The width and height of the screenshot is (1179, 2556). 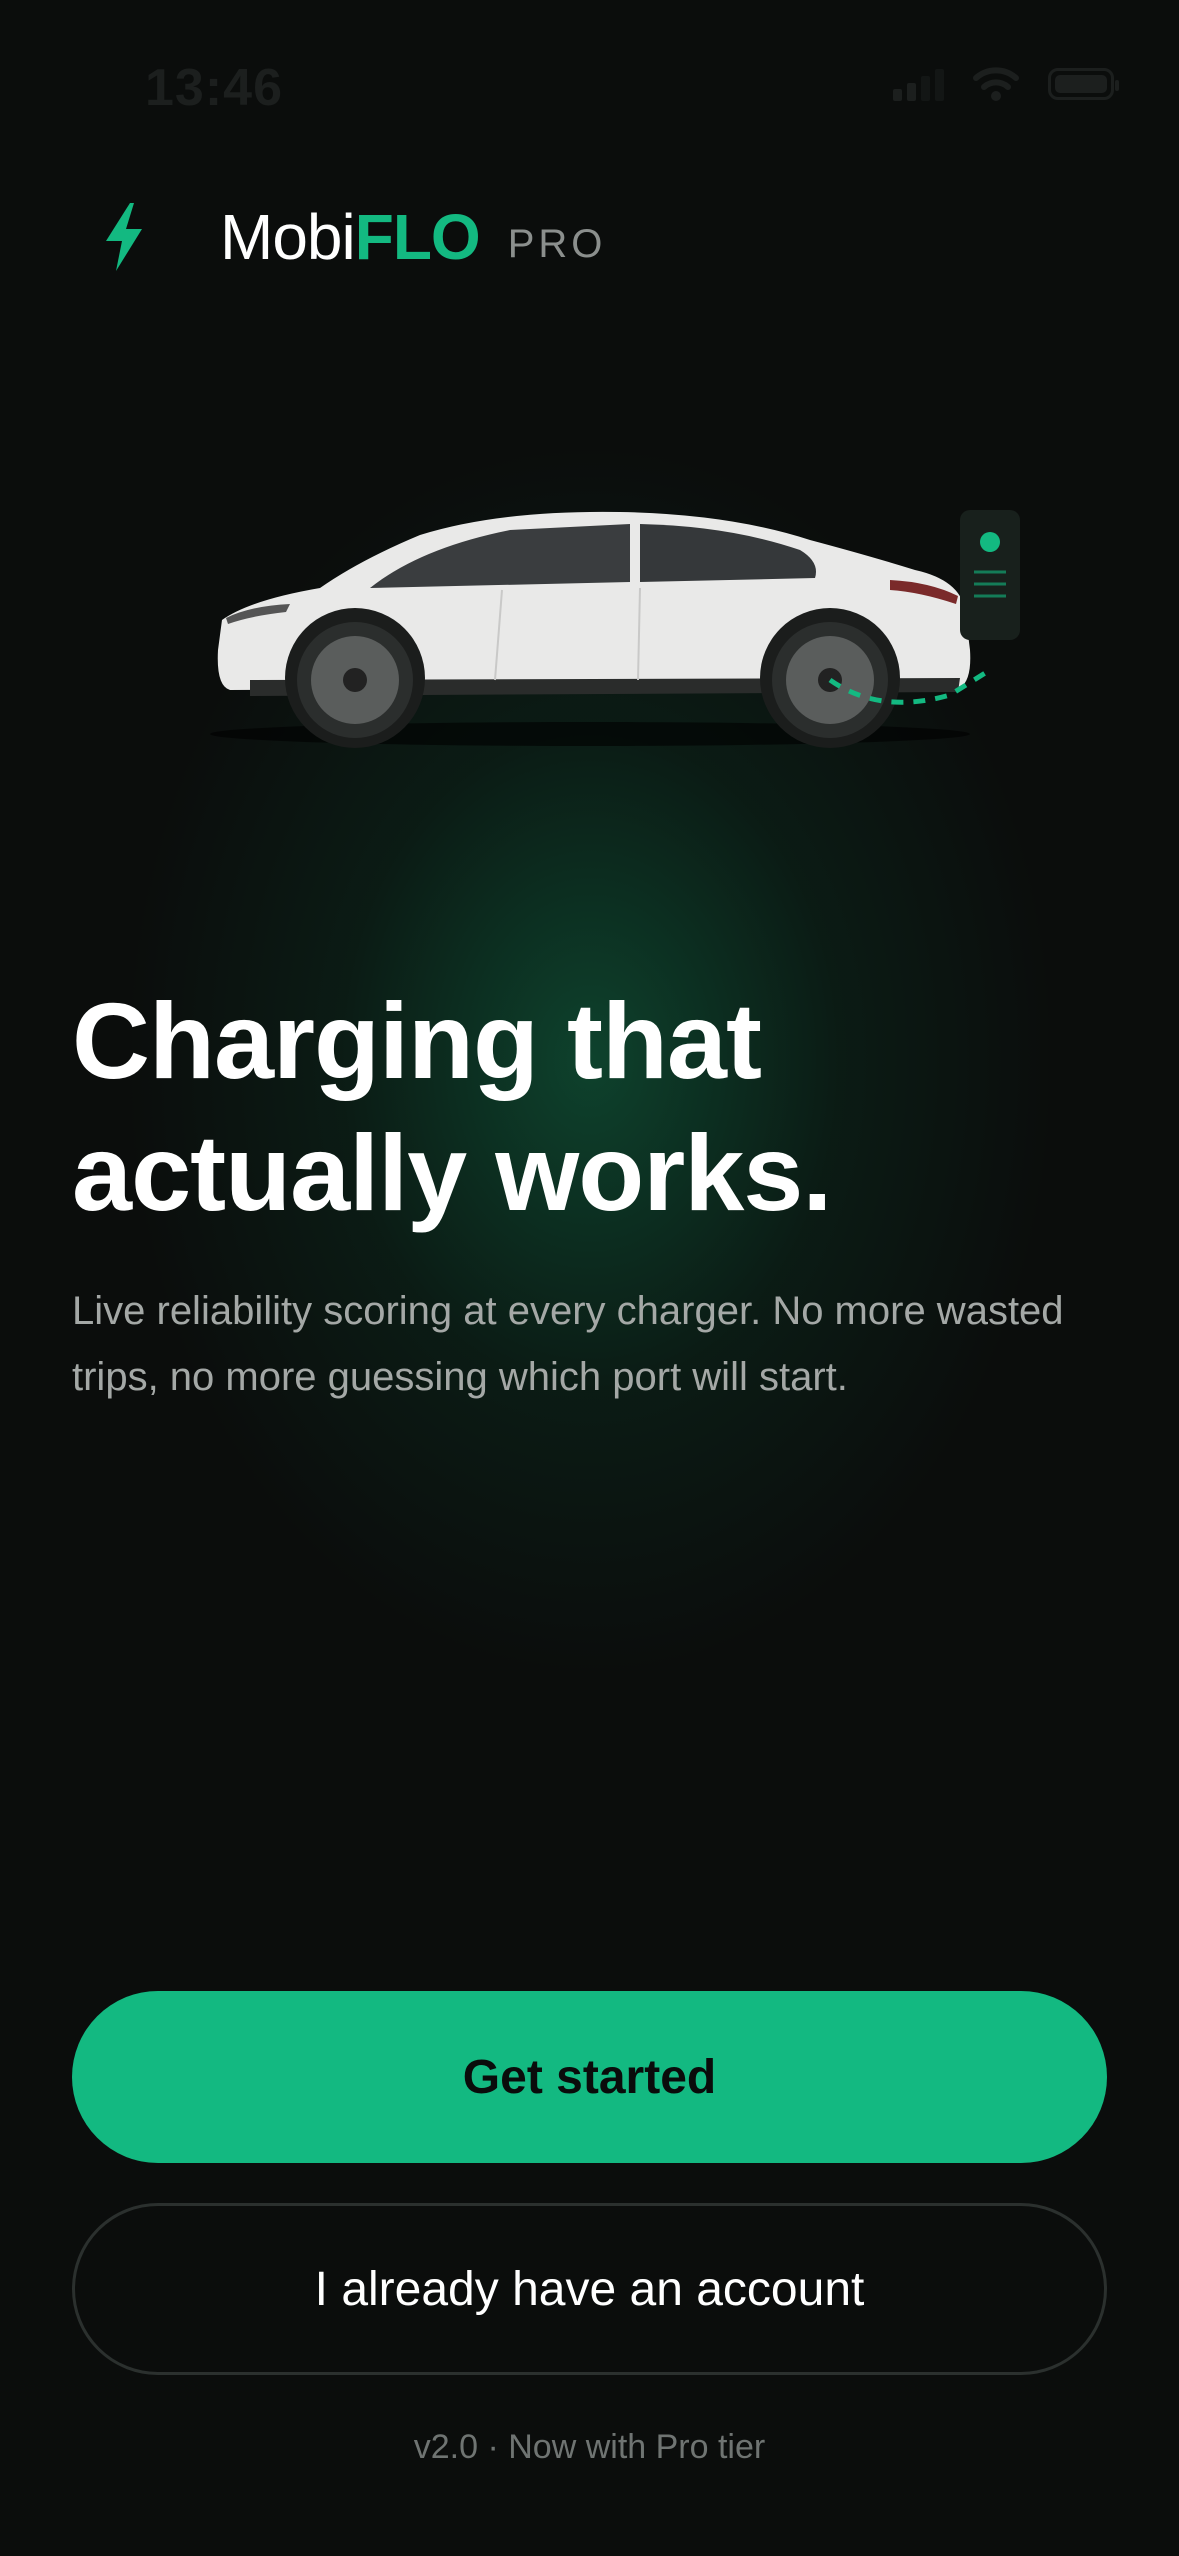 I want to click on charger-icon, so click(x=990, y=575).